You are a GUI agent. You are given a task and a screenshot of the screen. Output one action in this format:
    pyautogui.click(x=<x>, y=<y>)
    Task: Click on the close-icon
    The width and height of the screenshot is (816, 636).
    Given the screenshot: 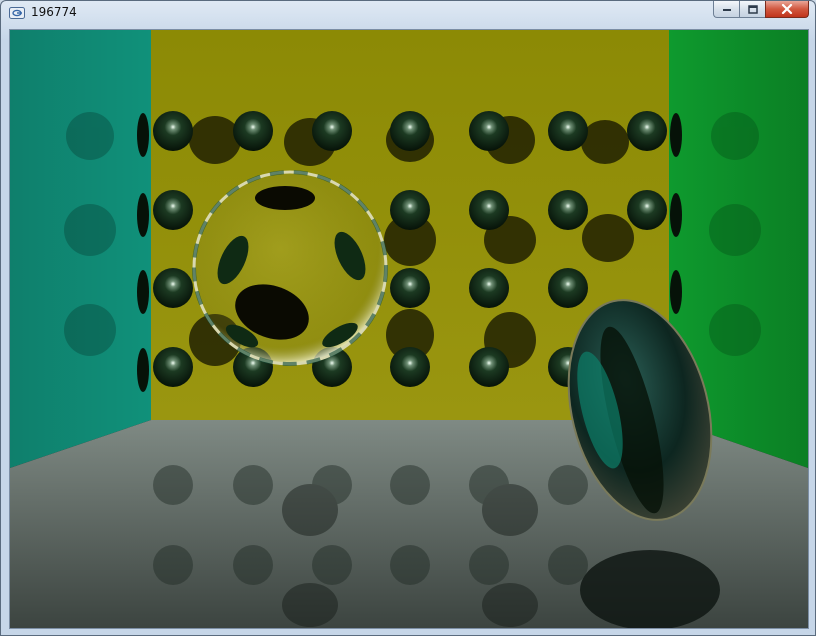 What is the action you would take?
    pyautogui.click(x=787, y=9)
    